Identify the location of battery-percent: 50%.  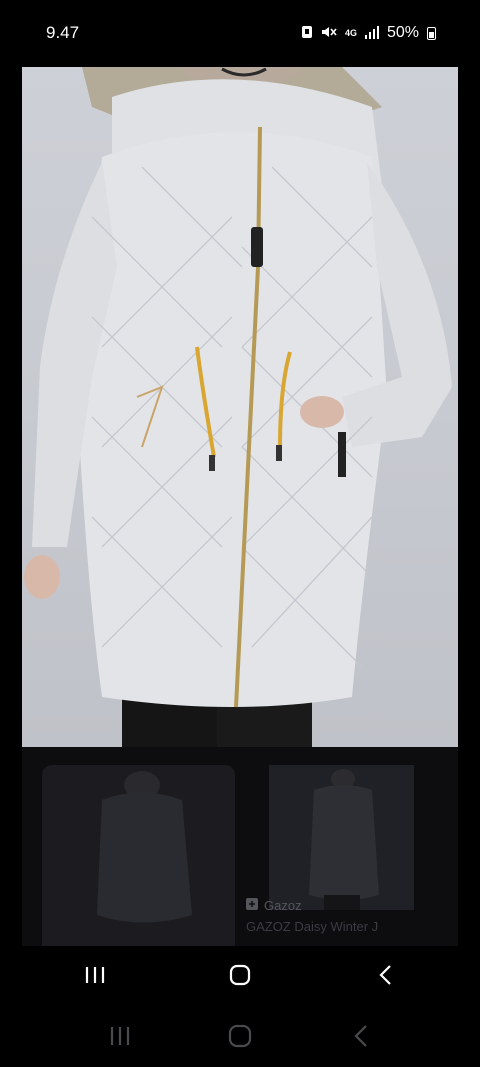
(402, 32).